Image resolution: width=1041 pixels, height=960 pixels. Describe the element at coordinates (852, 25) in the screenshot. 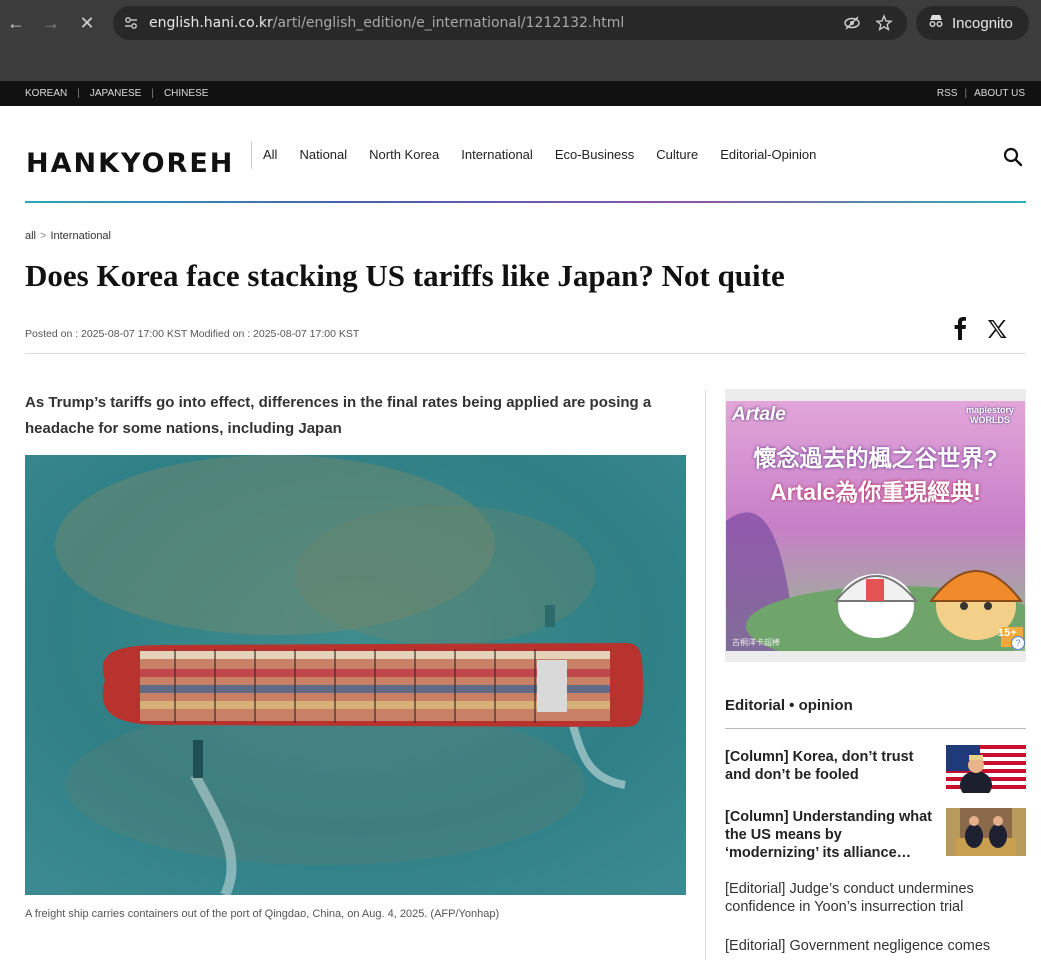

I see `eye-off-icon` at that location.